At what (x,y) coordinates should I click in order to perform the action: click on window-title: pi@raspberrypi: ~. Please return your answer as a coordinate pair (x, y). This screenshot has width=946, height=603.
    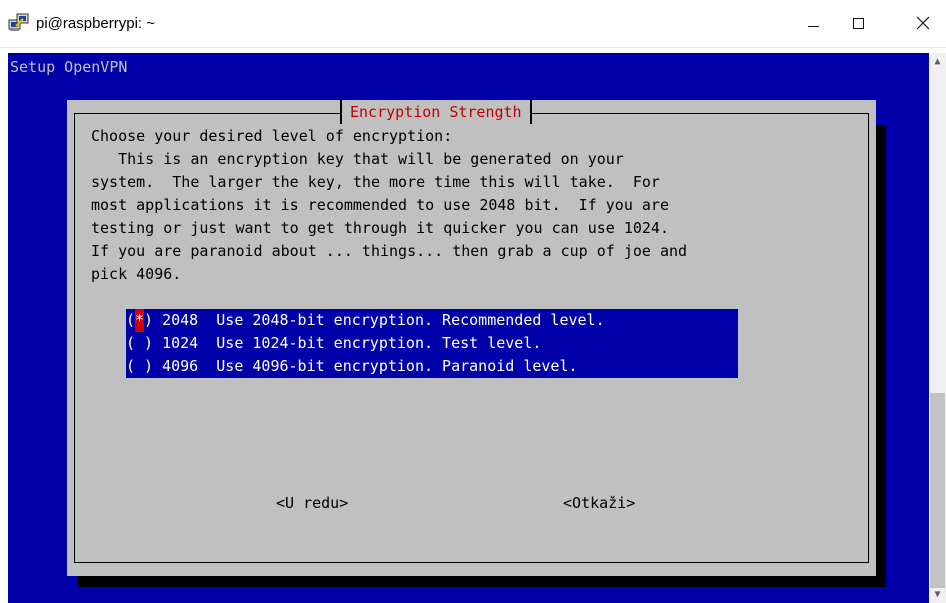
    Looking at the image, I should click on (96, 23).